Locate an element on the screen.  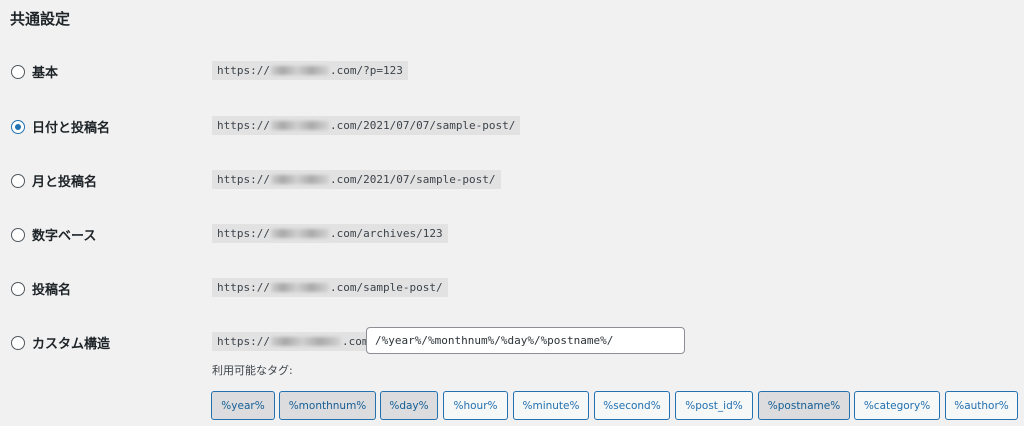
url-example: https:// .com/2021/07/sample-post/ is located at coordinates (356, 179).